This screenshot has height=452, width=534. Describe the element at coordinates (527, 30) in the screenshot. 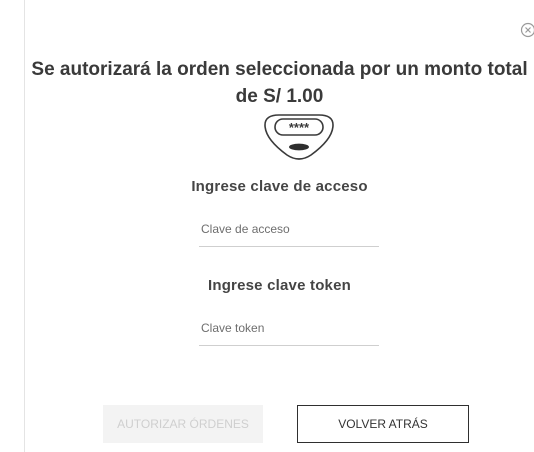

I see `close-icon` at that location.